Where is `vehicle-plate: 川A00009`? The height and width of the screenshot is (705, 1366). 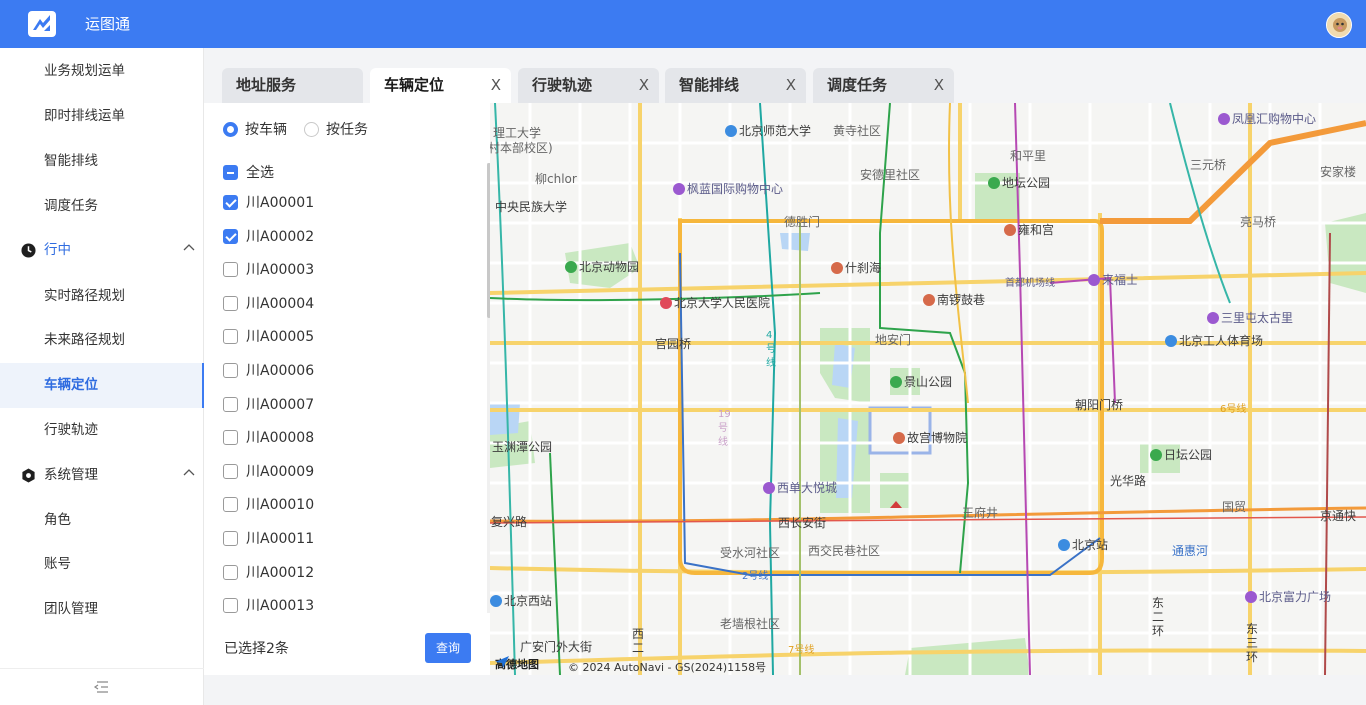
vehicle-plate: 川A00009 is located at coordinates (280, 471).